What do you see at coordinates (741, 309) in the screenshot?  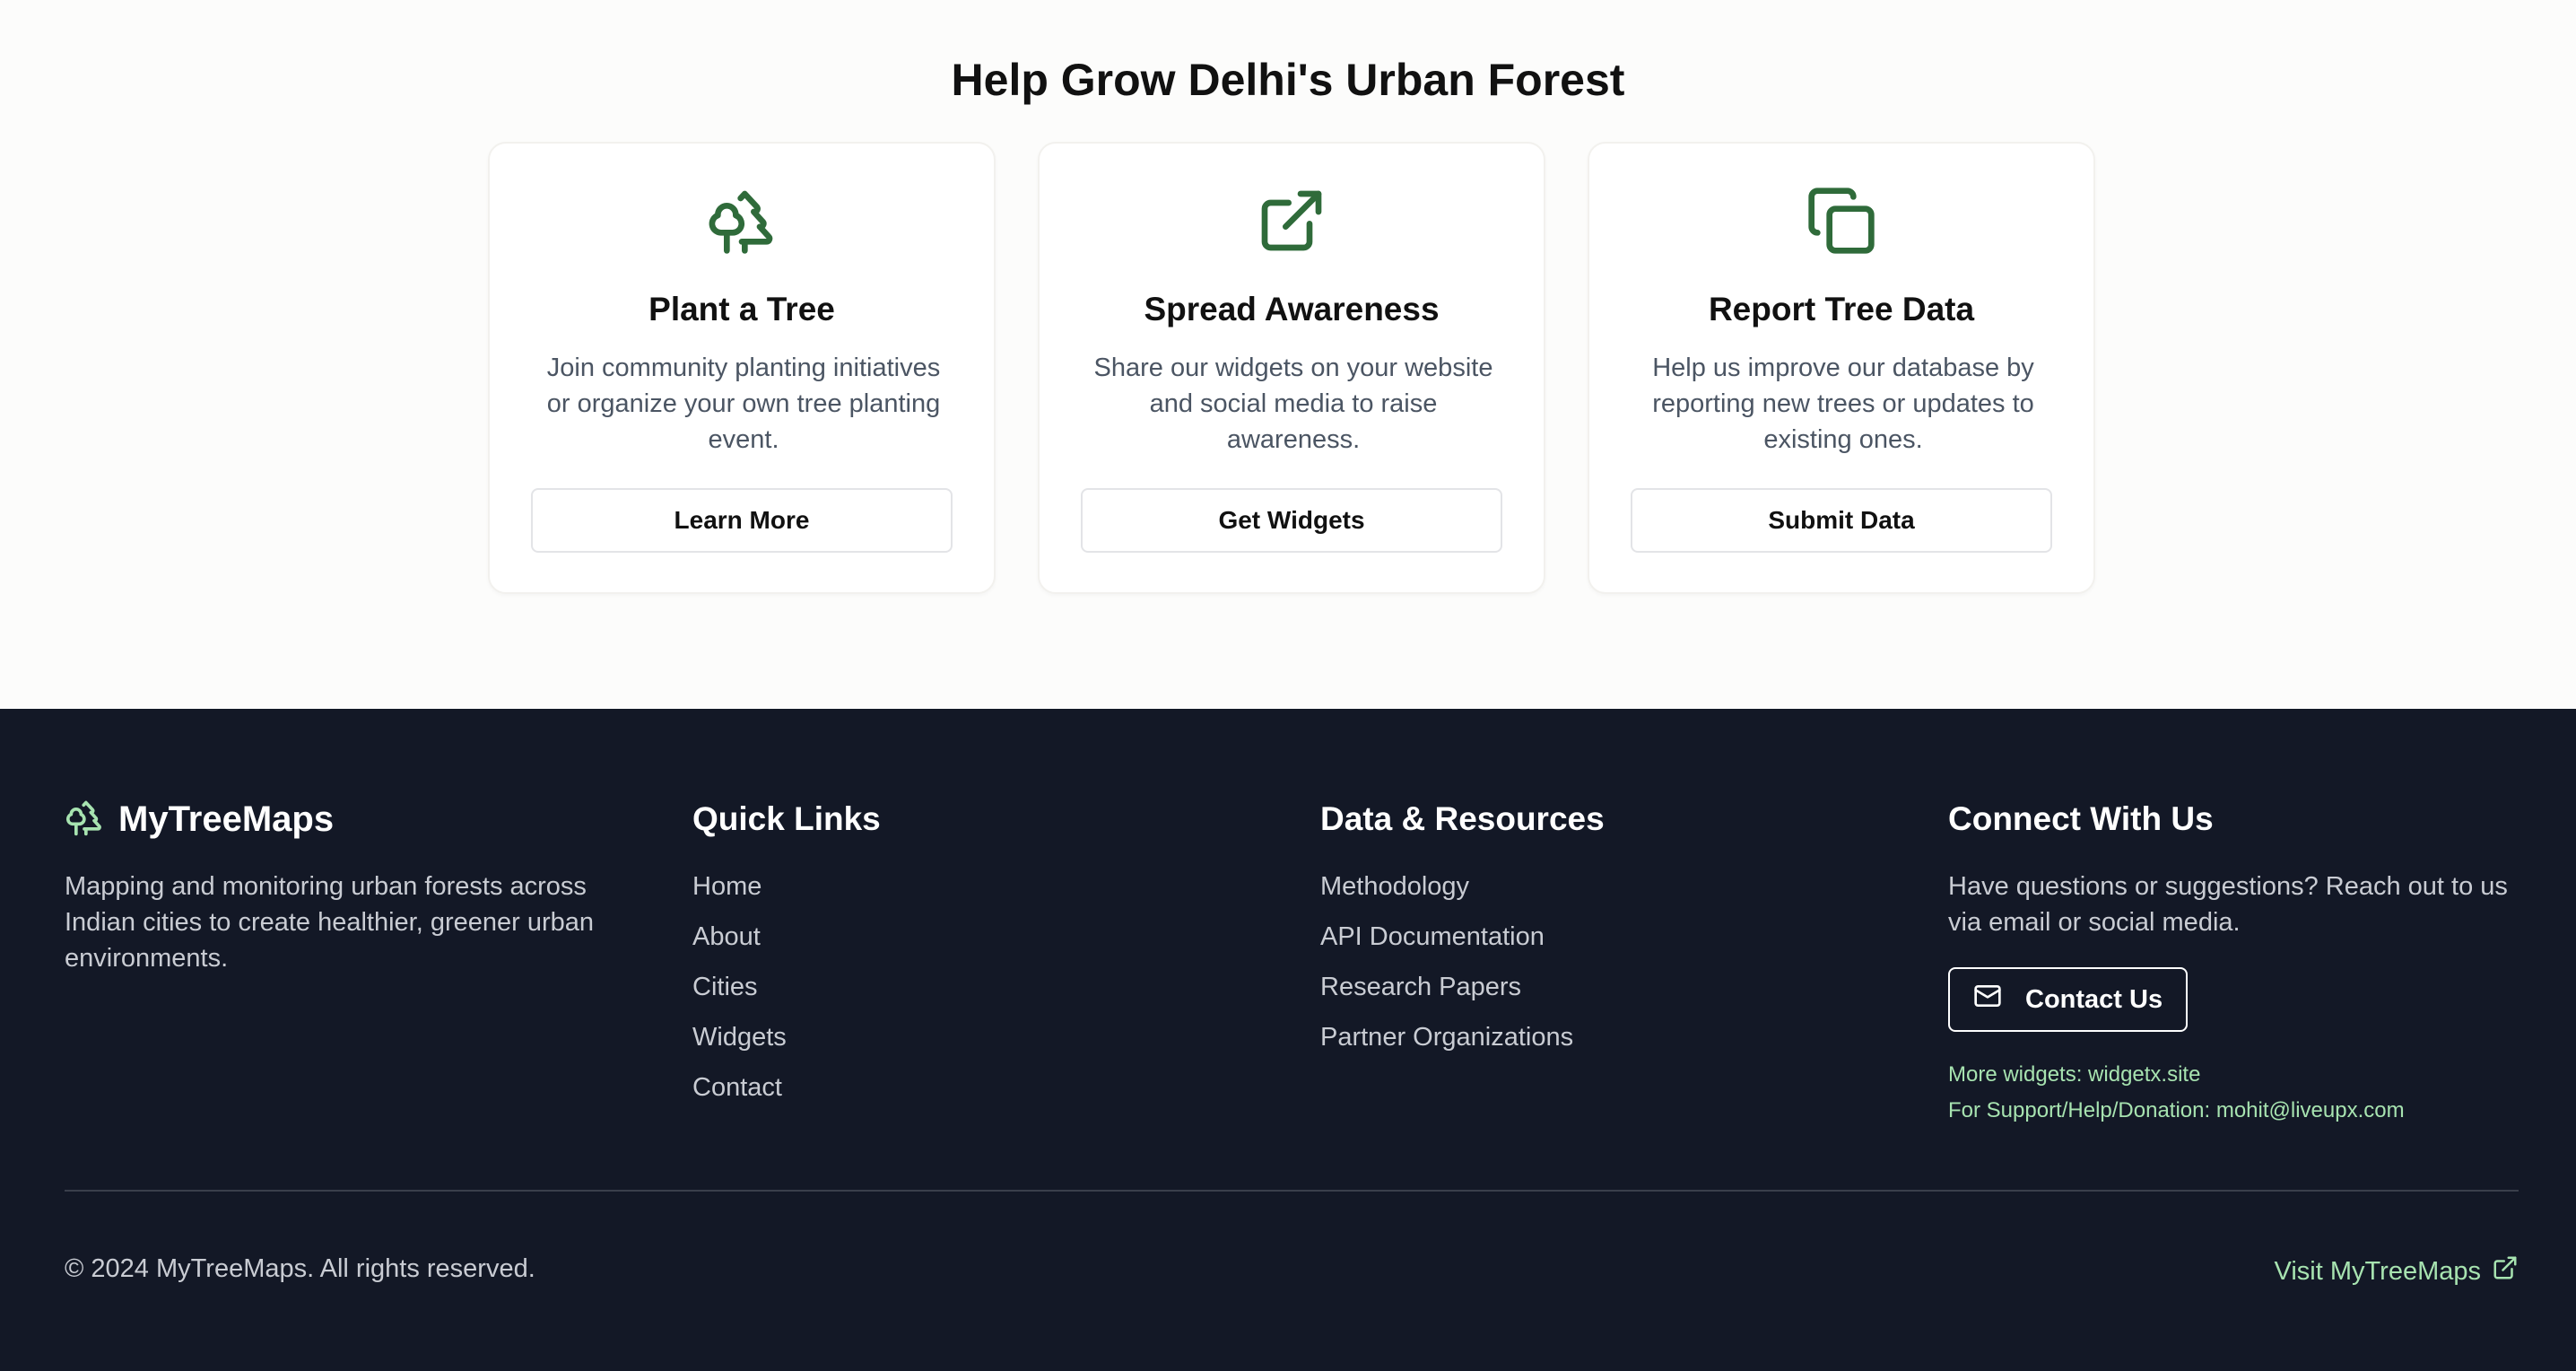 I see `card-title: Plant a Tree` at bounding box center [741, 309].